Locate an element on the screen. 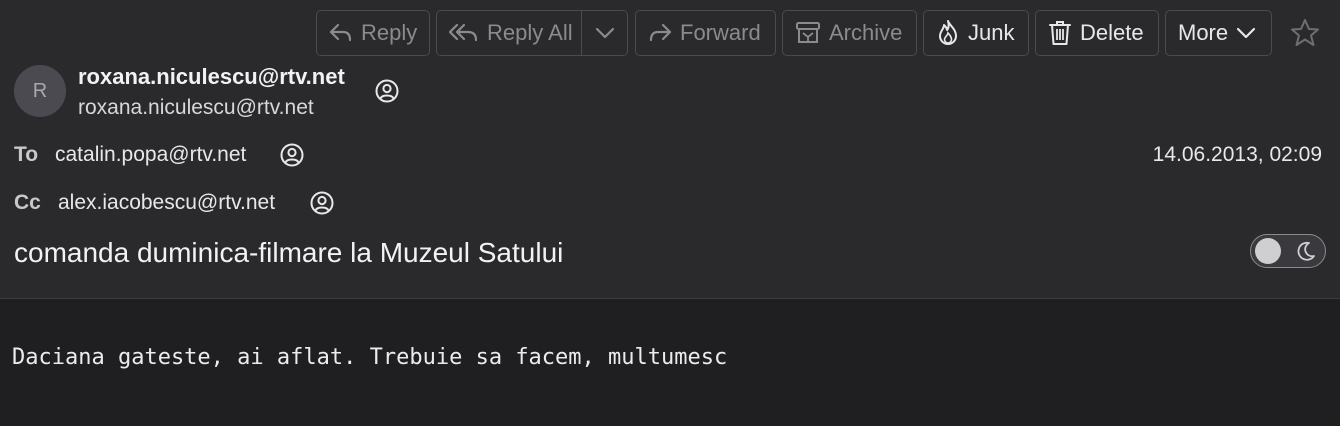  moon-icon is located at coordinates (1306, 251).